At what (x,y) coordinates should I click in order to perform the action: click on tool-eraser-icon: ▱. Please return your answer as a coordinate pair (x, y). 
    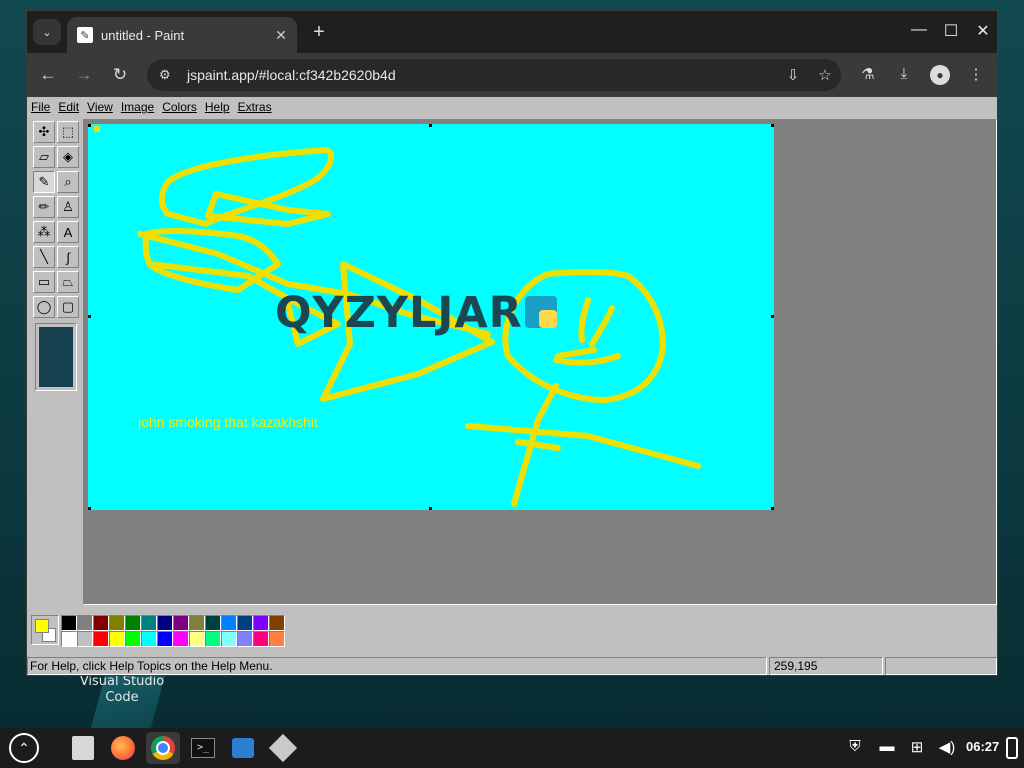
    Looking at the image, I should click on (44, 157).